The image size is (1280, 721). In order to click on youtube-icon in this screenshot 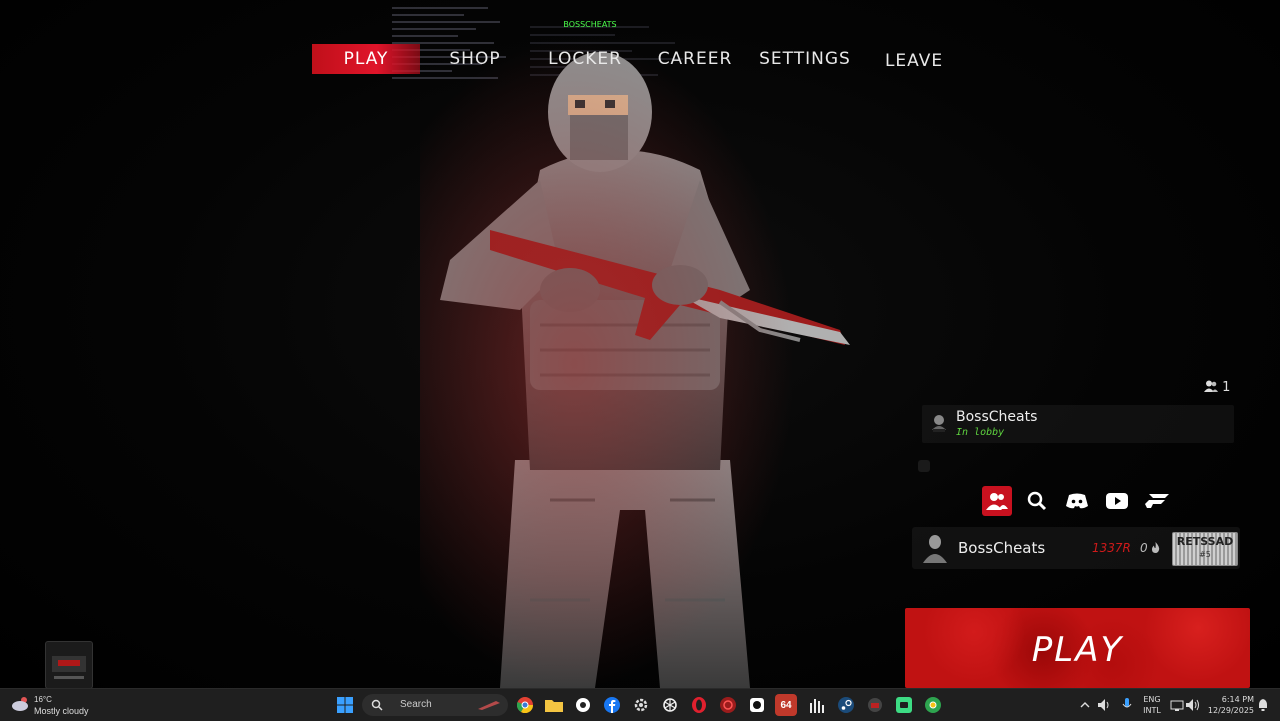, I will do `click(1117, 501)`.